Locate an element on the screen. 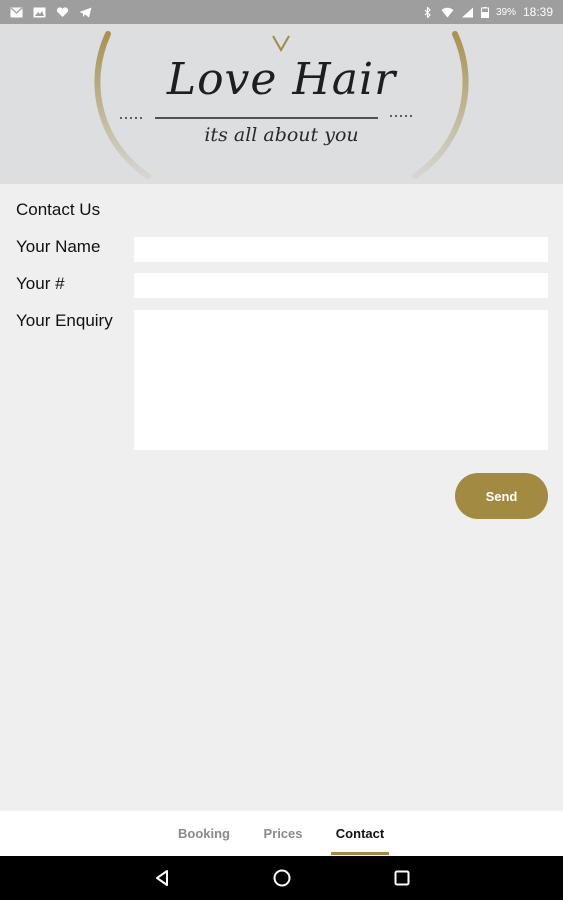 This screenshot has width=563, height=900. home-icon is located at coordinates (282, 878).